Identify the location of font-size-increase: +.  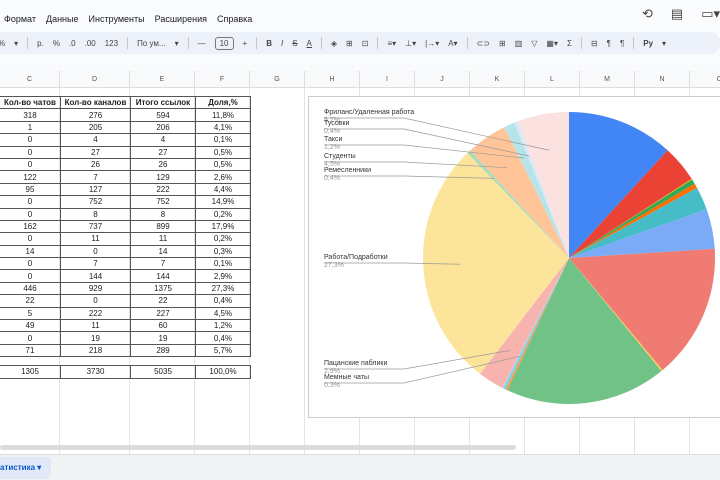
(245, 43).